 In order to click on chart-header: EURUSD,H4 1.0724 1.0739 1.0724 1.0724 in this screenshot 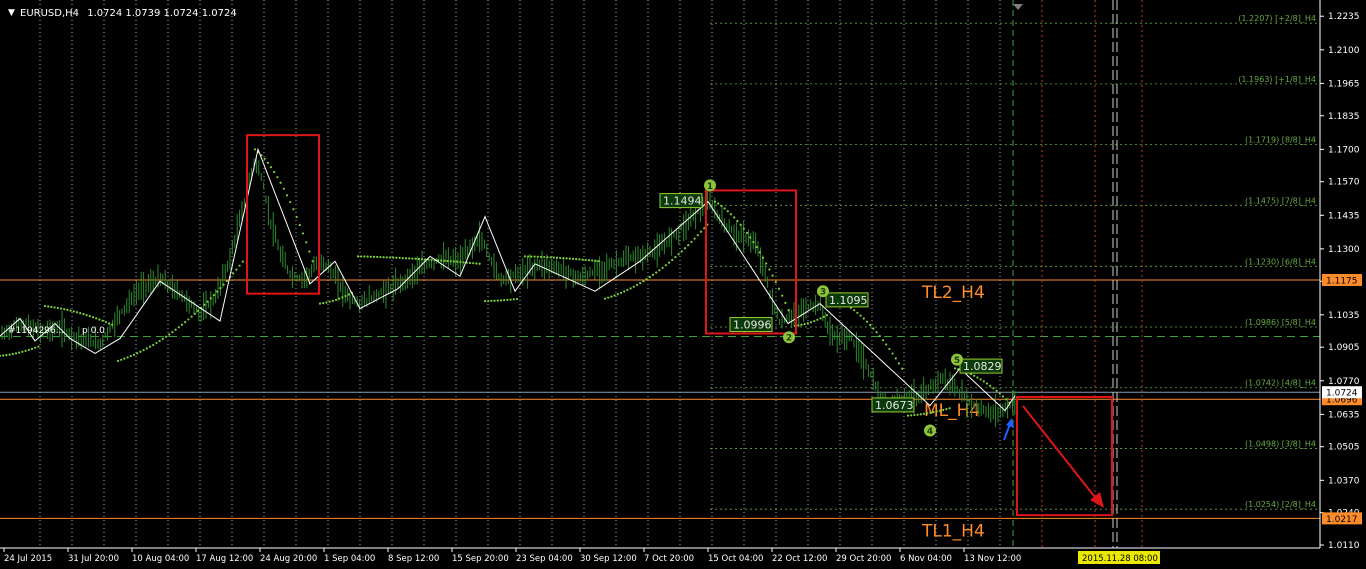, I will do `click(128, 13)`.